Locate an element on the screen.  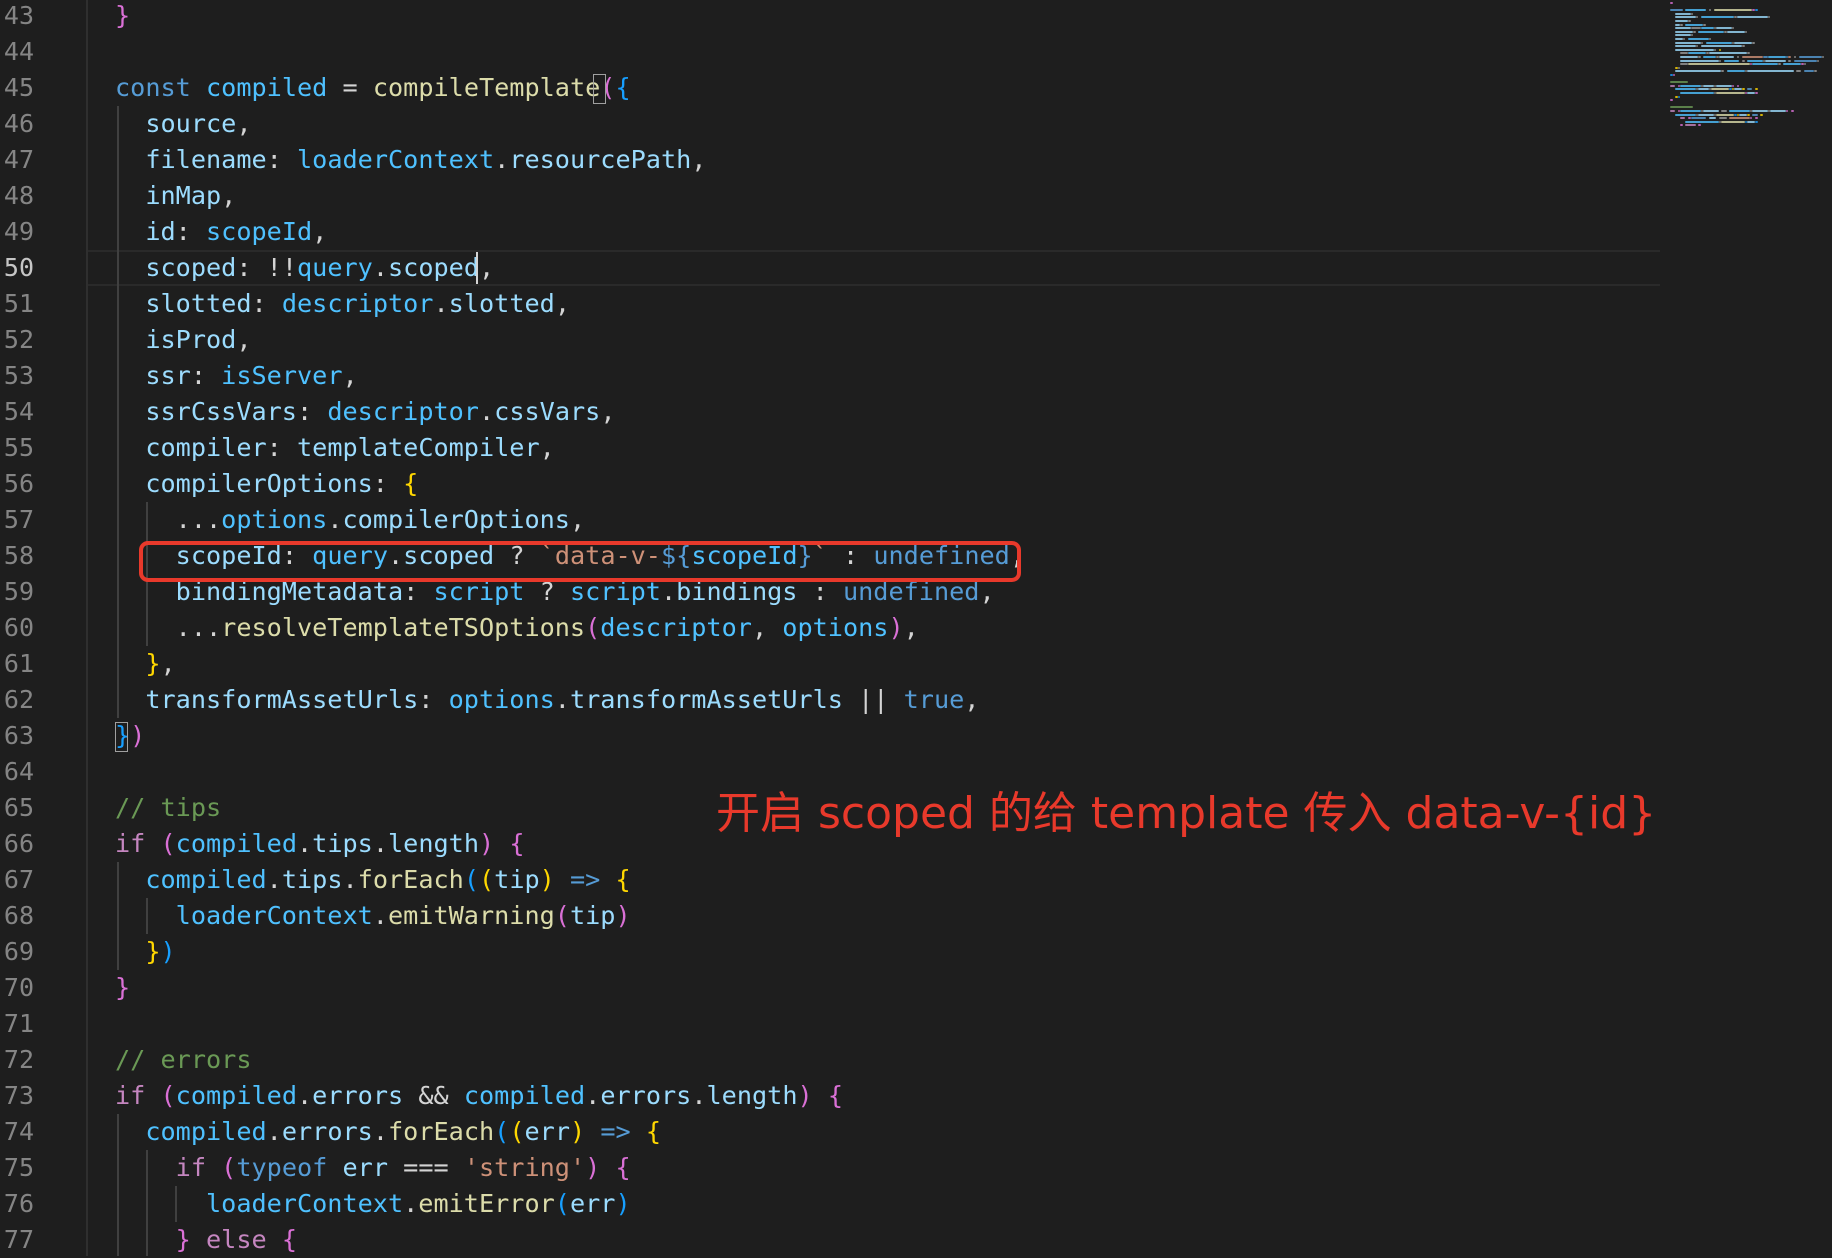
code-token: } is located at coordinates (123, 15).